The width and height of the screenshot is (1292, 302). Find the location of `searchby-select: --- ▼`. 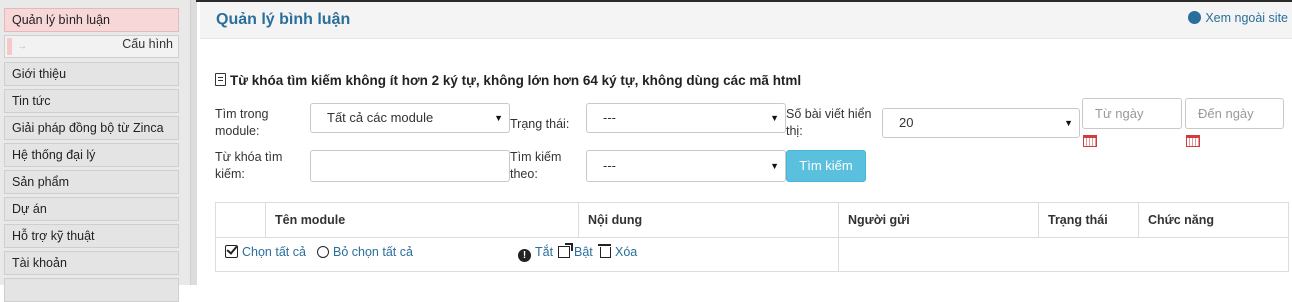

searchby-select: --- ▼ is located at coordinates (686, 166).